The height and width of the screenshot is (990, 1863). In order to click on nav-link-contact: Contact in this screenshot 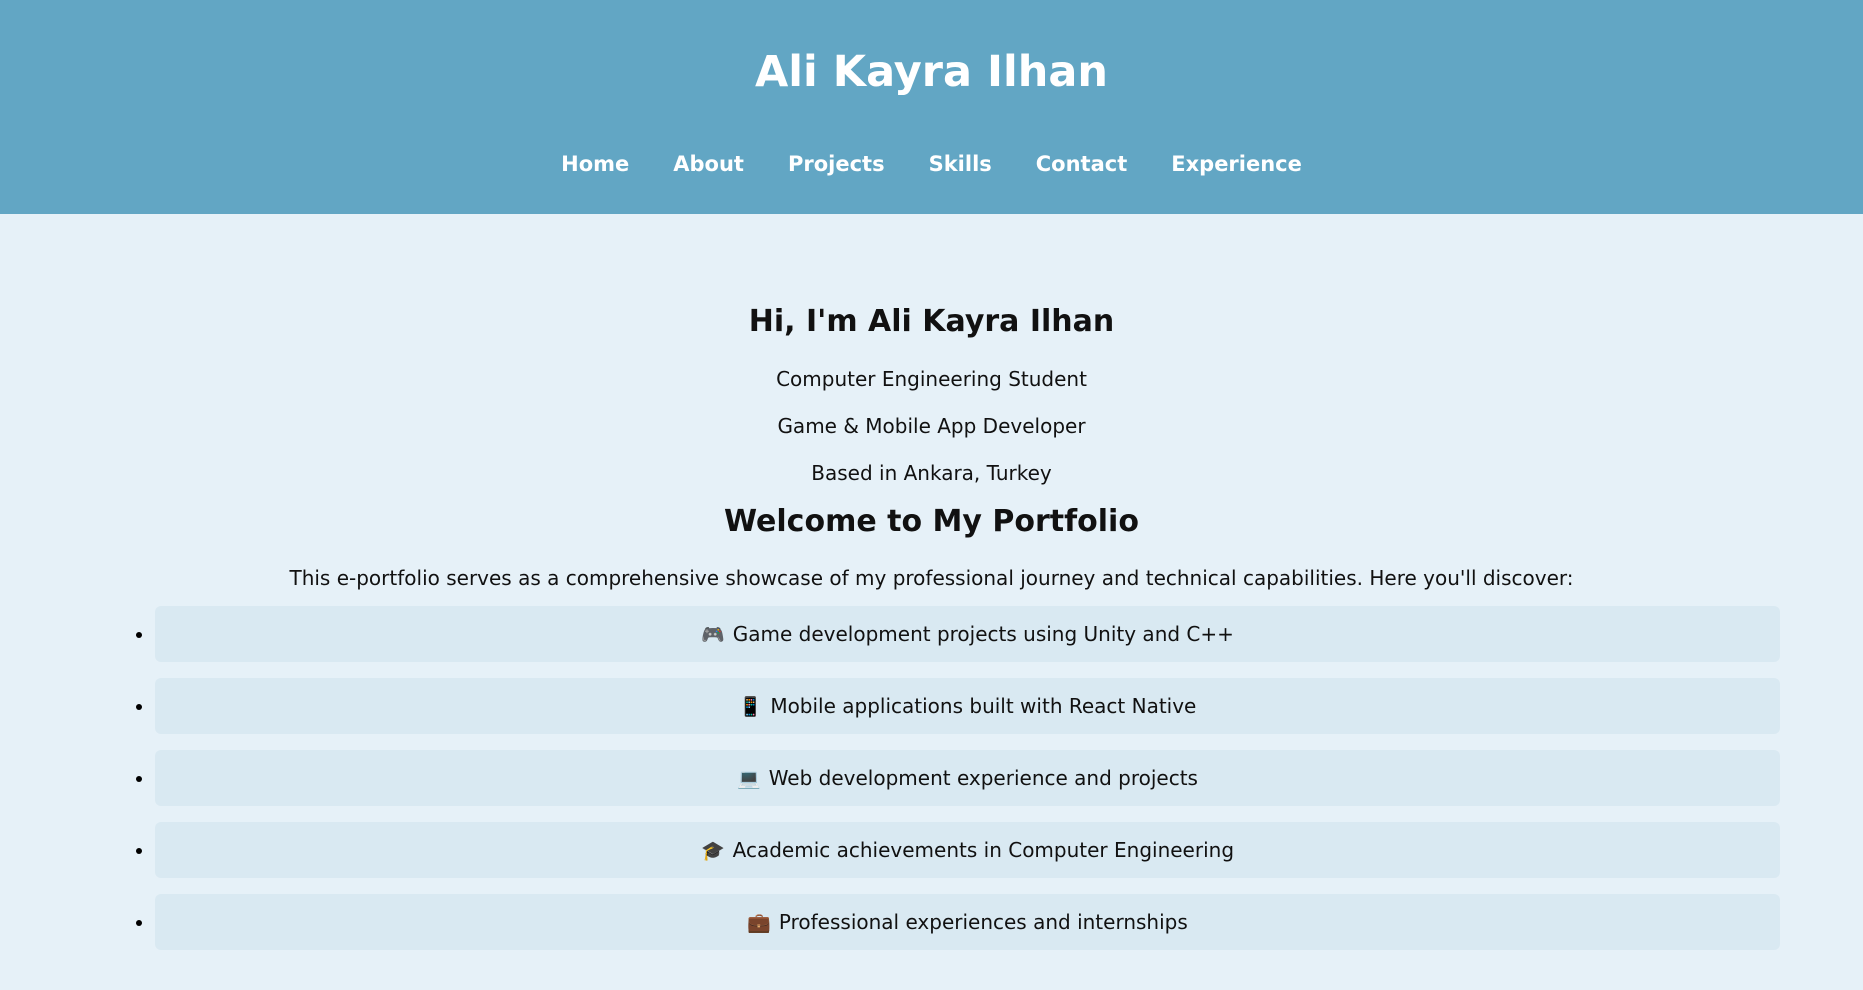, I will do `click(1082, 164)`.